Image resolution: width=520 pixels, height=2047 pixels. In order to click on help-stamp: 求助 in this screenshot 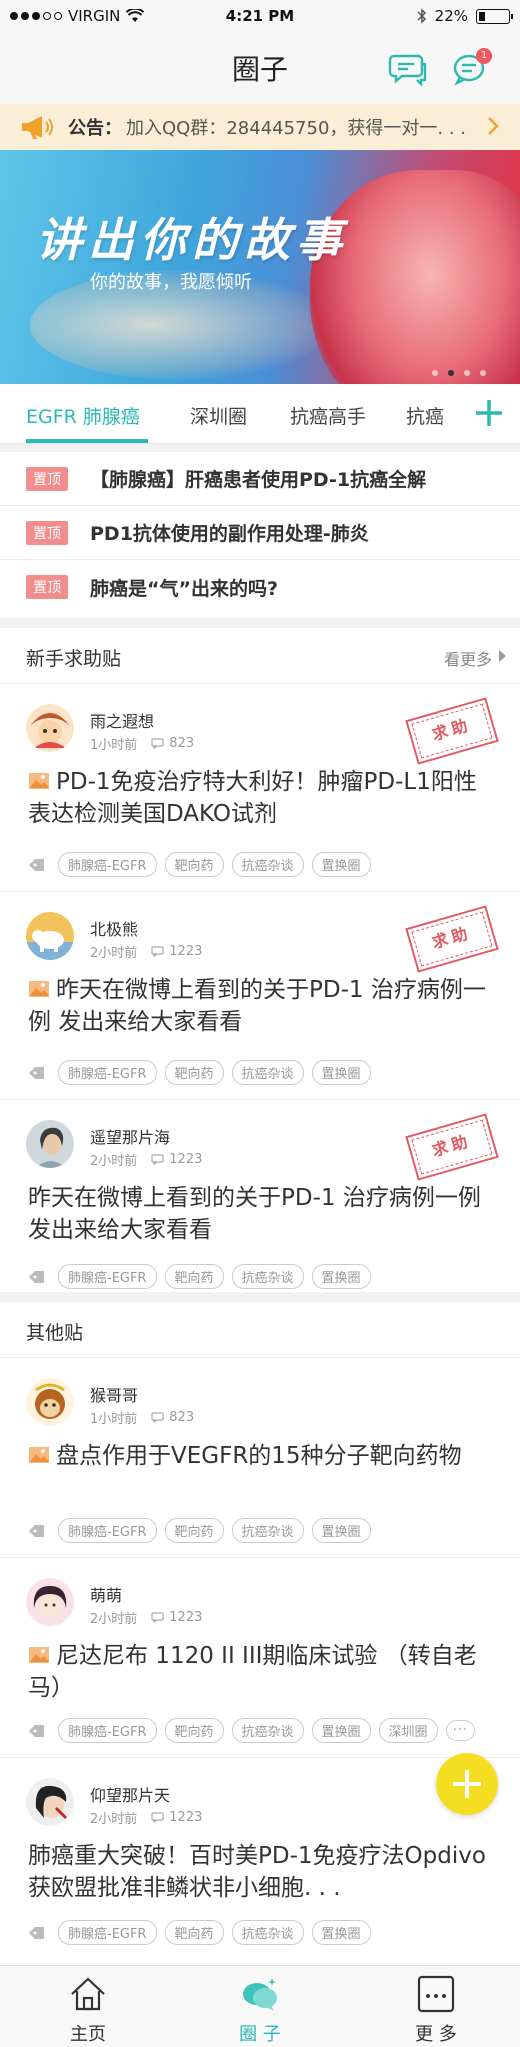, I will do `click(452, 1147)`.